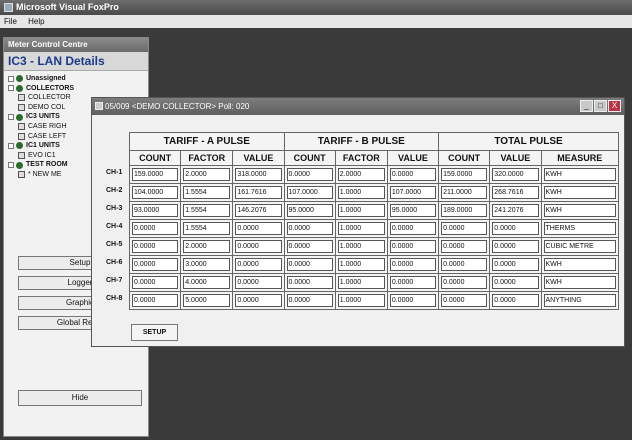 The image size is (632, 440). I want to click on grid-cell: 1.0000, so click(361, 282).